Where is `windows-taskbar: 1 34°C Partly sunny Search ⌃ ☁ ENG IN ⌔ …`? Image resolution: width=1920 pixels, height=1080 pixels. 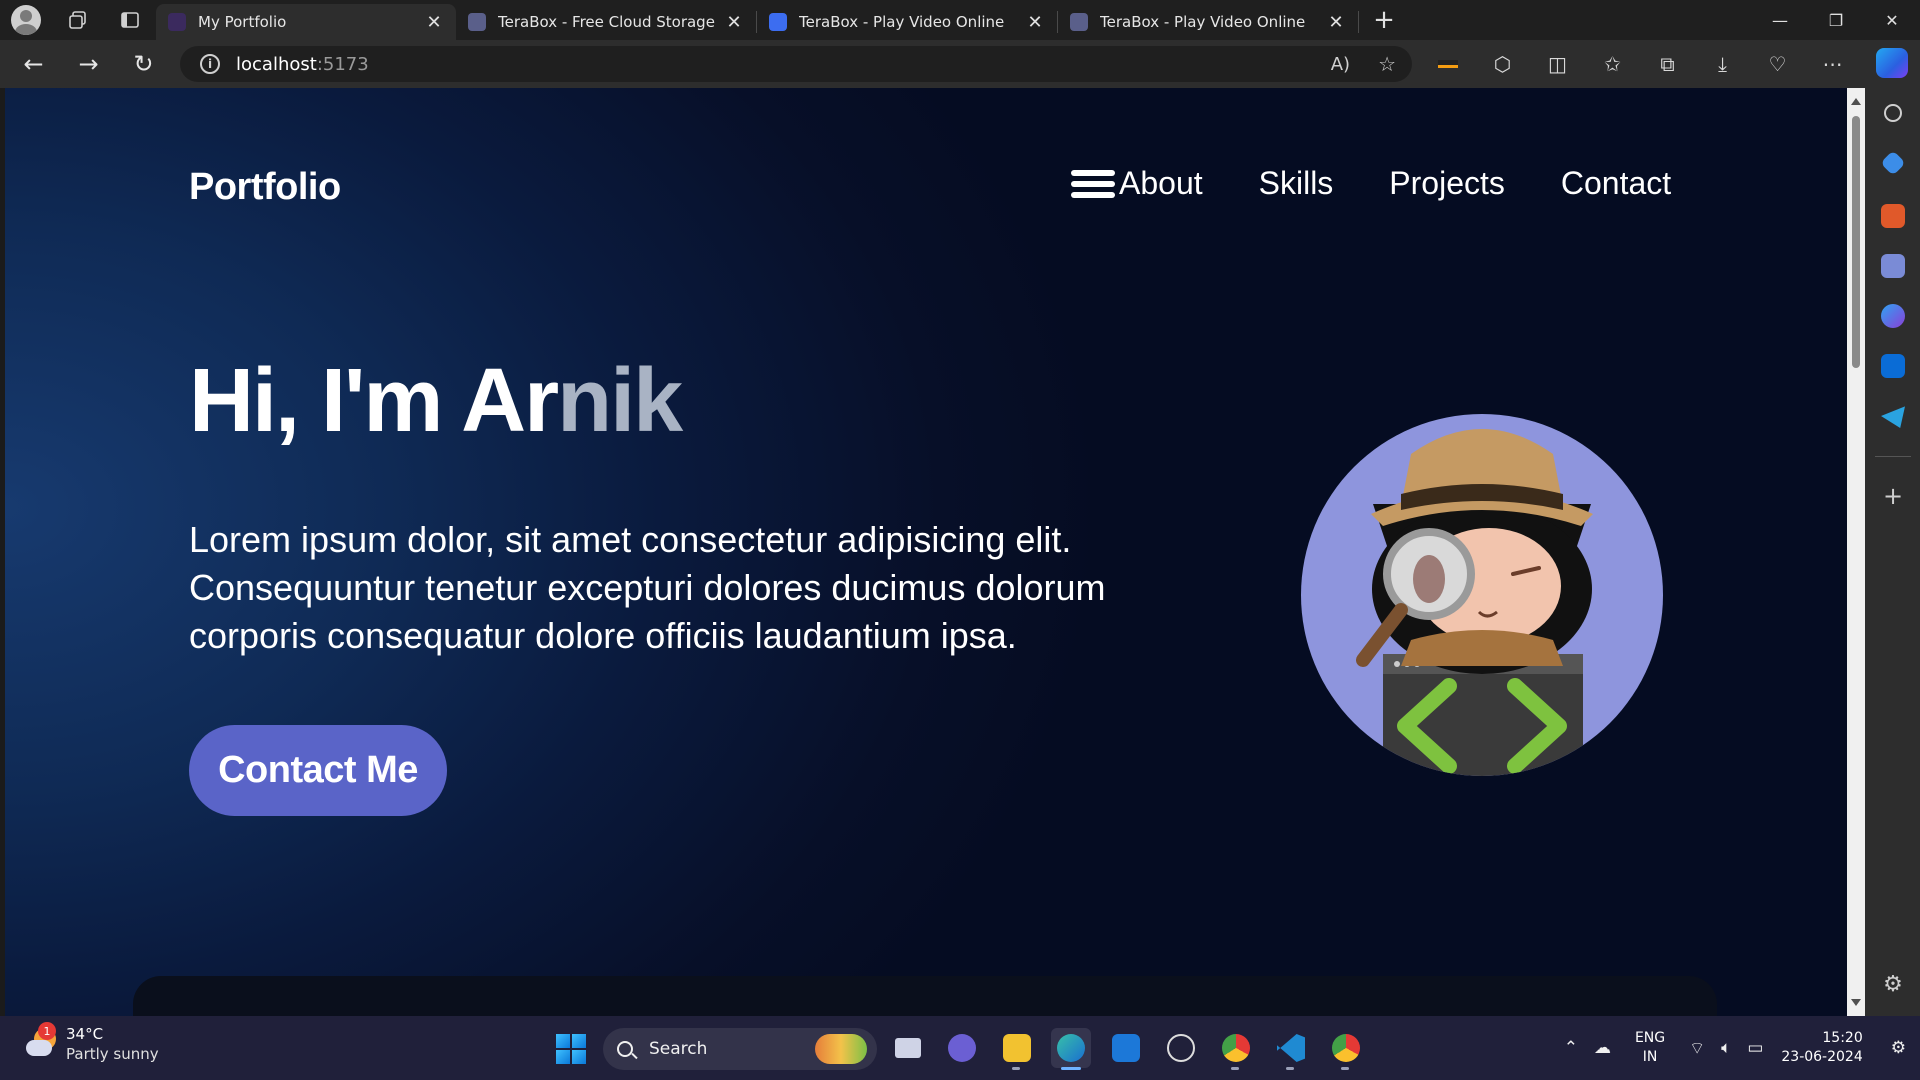
windows-taskbar: 1 34°C Partly sunny Search ⌃ ☁ ENG IN ⌔ … is located at coordinates (960, 1048).